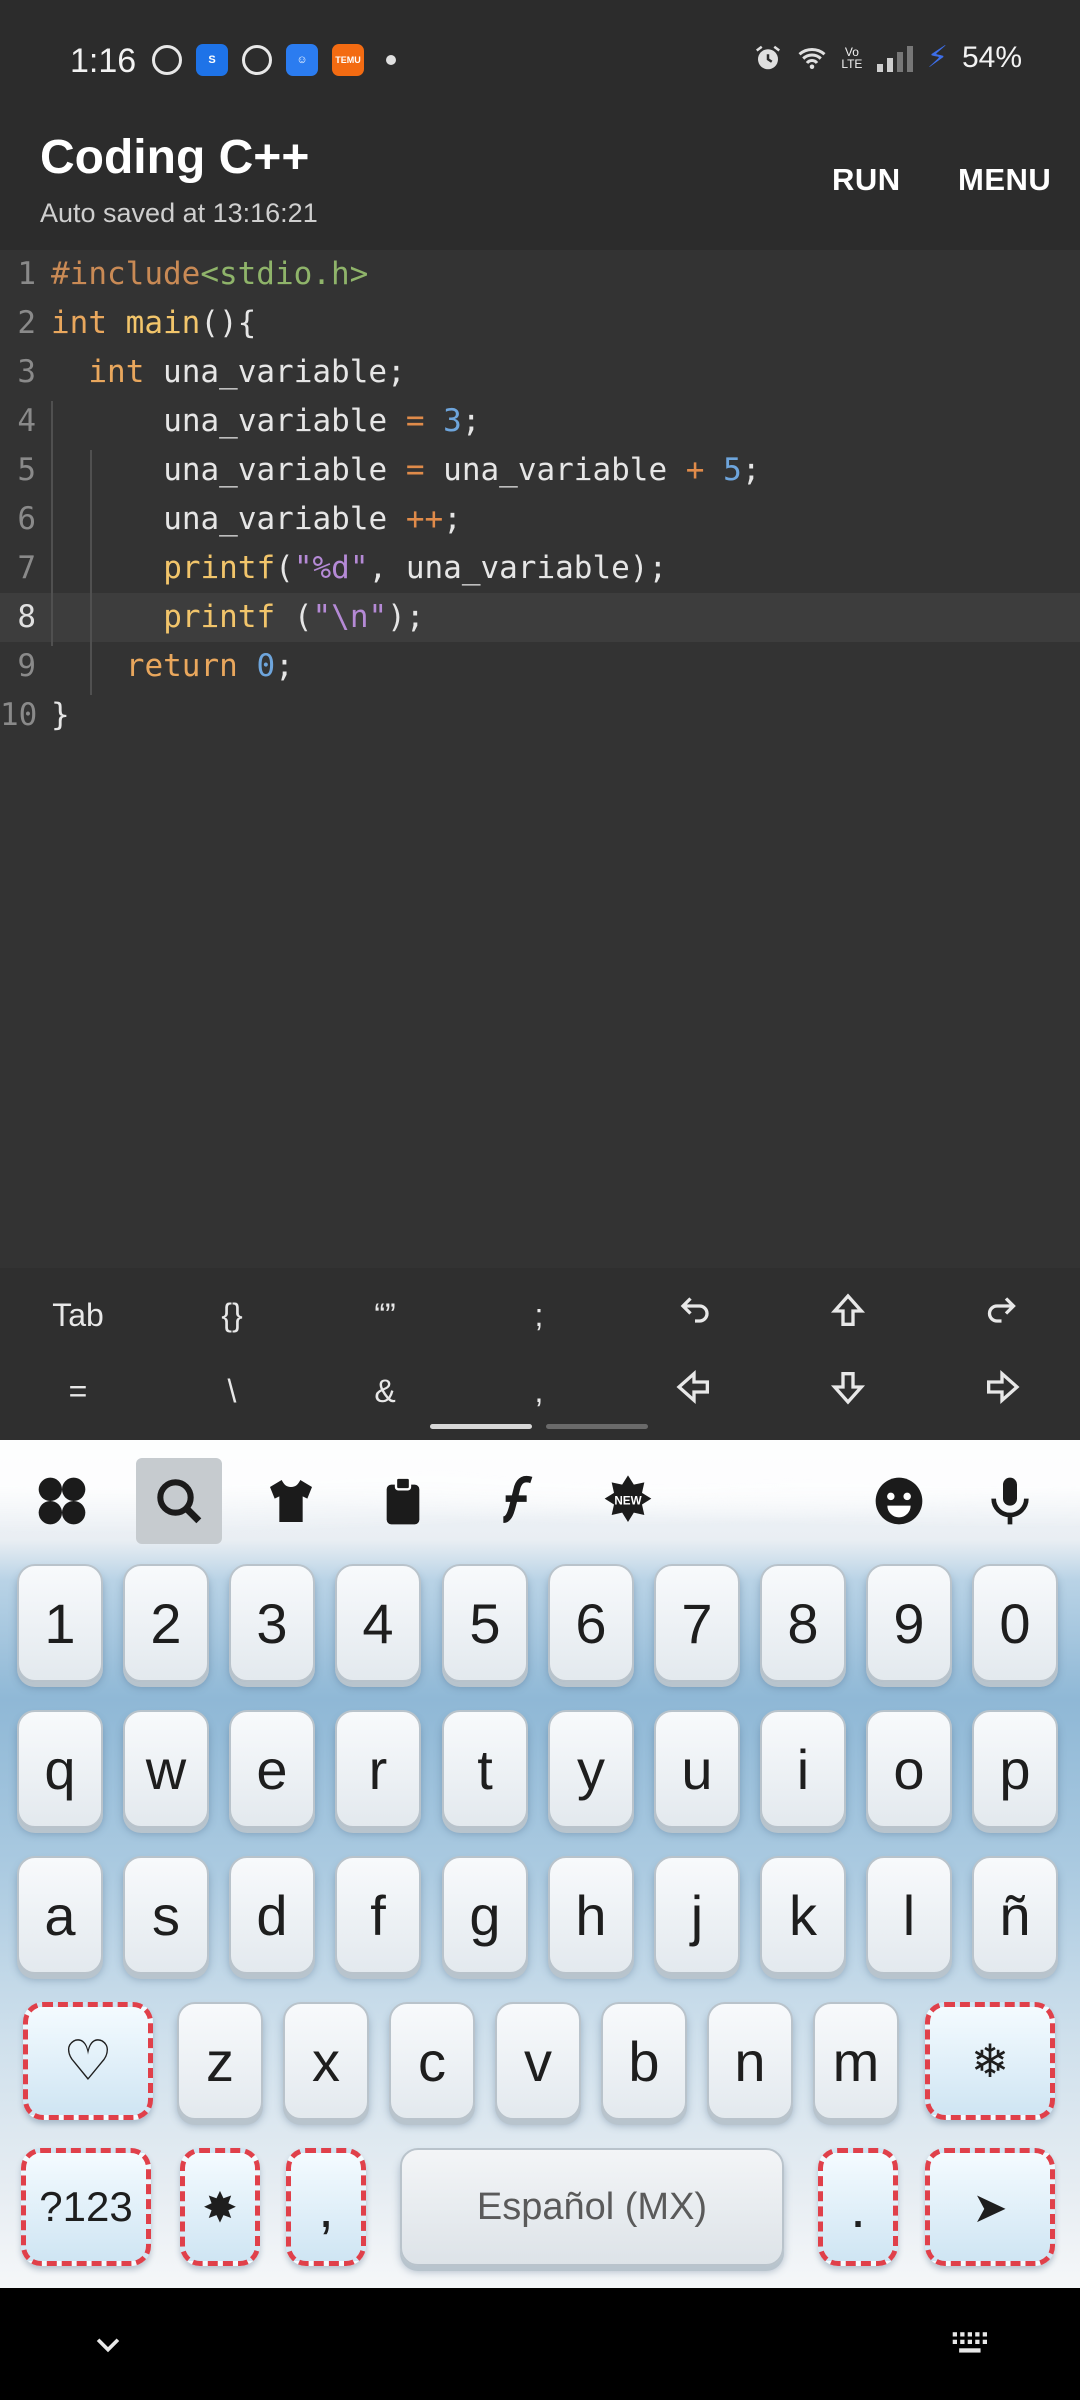 The width and height of the screenshot is (1080, 2400). What do you see at coordinates (385, 1391) in the screenshot?
I see `ampersand-key: &` at bounding box center [385, 1391].